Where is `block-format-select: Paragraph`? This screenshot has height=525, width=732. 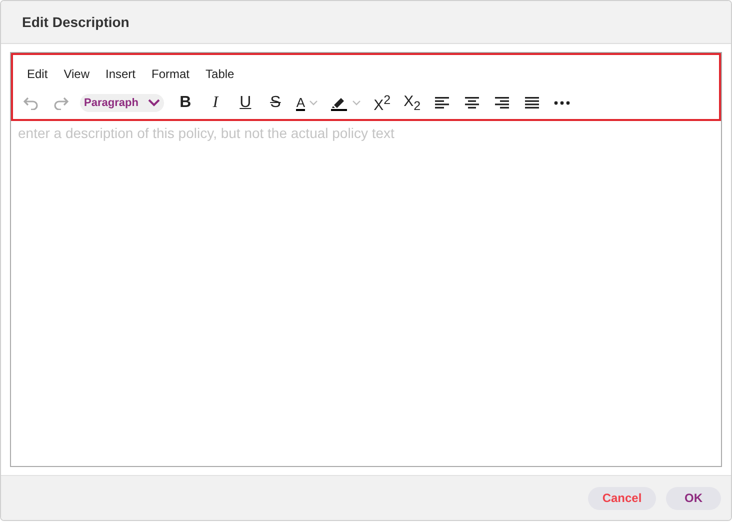
block-format-select: Paragraph is located at coordinates (122, 103).